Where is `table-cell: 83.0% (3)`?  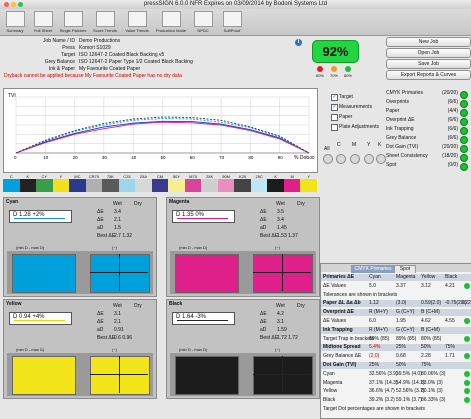
table-cell: 83.0% (3) is located at coordinates (432, 382).